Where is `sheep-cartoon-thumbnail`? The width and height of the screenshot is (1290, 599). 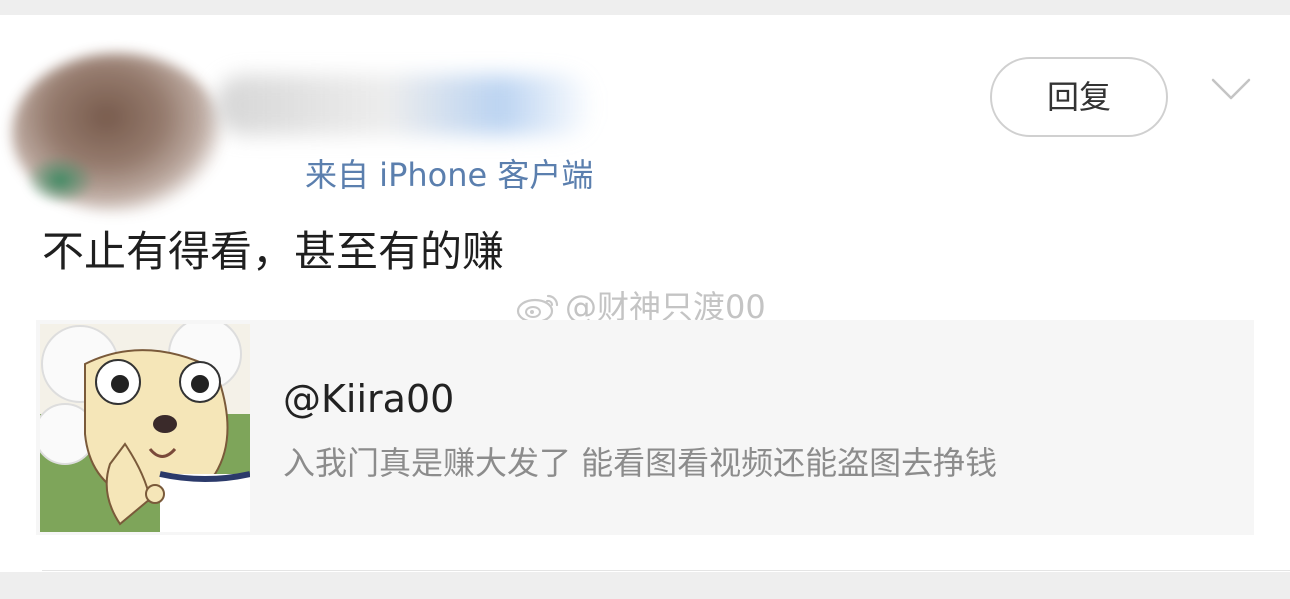
sheep-cartoon-thumbnail is located at coordinates (145, 428).